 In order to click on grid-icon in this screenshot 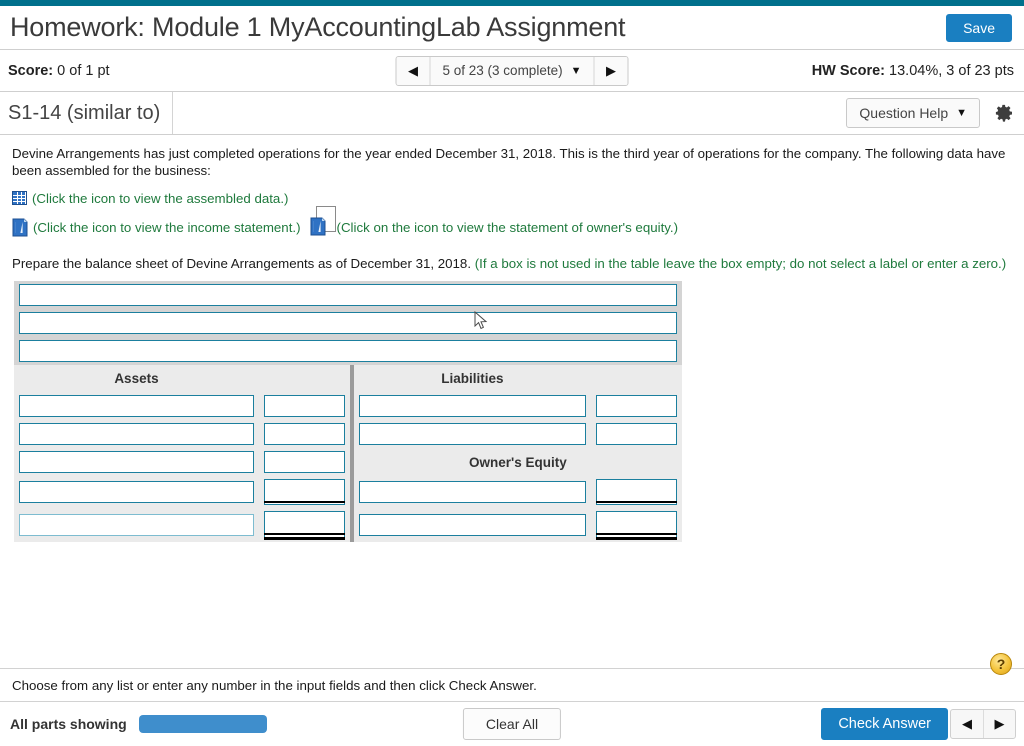, I will do `click(19, 198)`.